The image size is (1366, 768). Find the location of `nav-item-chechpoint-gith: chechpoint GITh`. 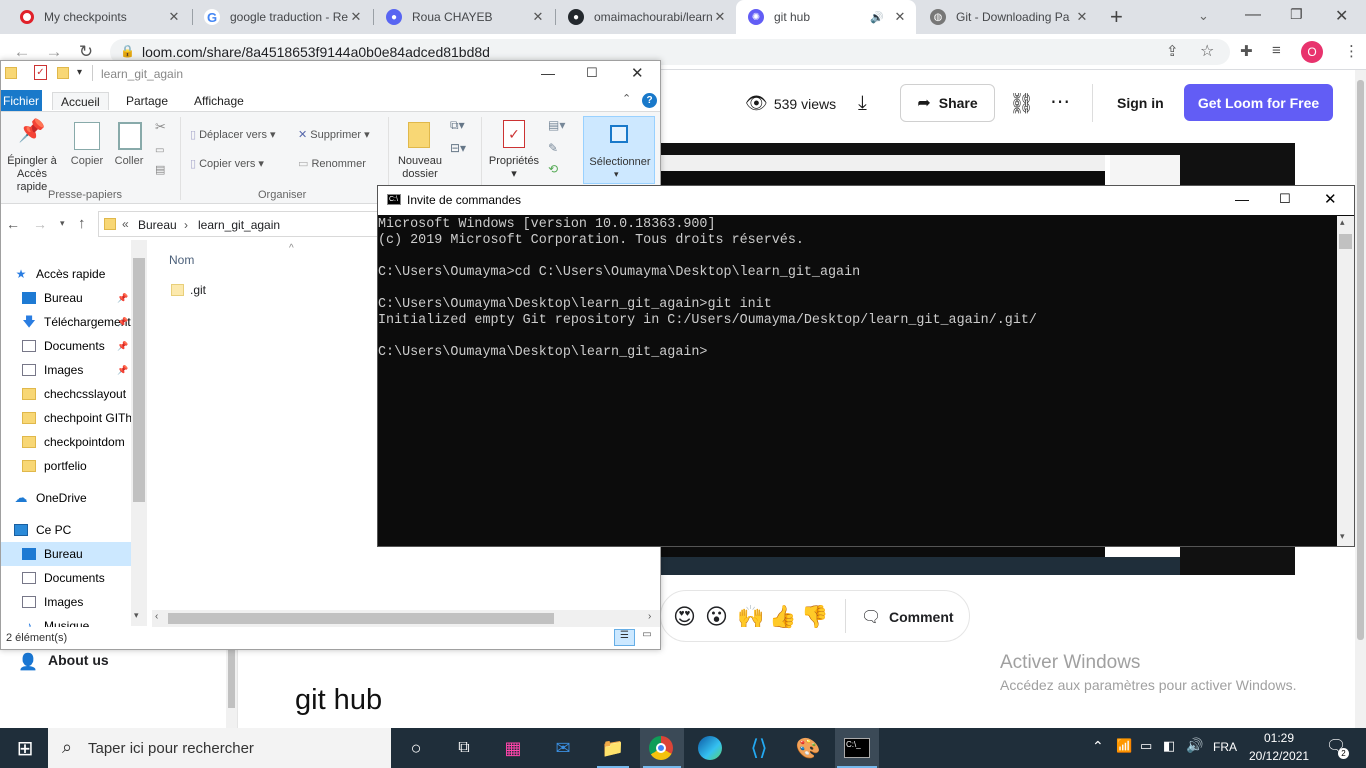

nav-item-chechpoint-gith: chechpoint GITh is located at coordinates (79, 418).